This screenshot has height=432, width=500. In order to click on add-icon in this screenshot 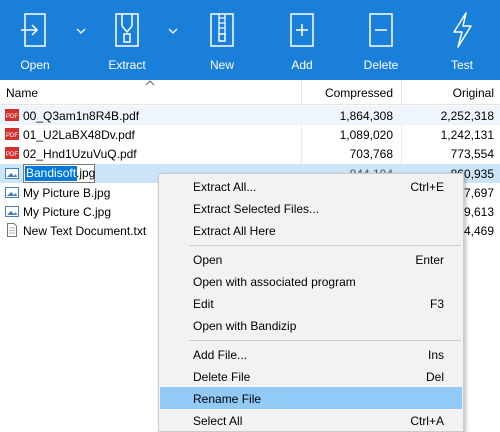, I will do `click(302, 30)`.